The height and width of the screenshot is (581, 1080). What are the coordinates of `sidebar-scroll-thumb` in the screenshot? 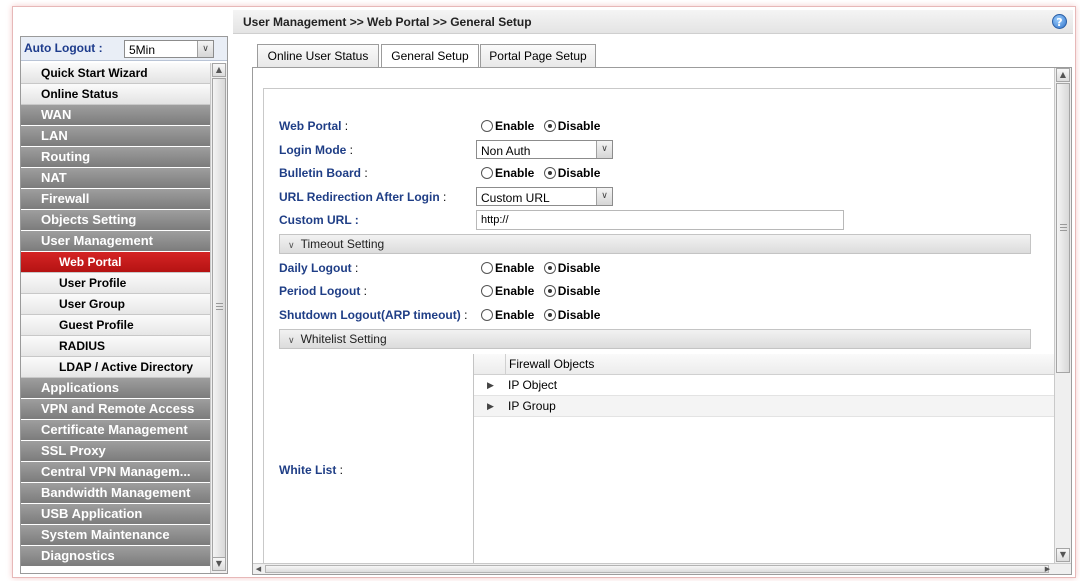 It's located at (219, 318).